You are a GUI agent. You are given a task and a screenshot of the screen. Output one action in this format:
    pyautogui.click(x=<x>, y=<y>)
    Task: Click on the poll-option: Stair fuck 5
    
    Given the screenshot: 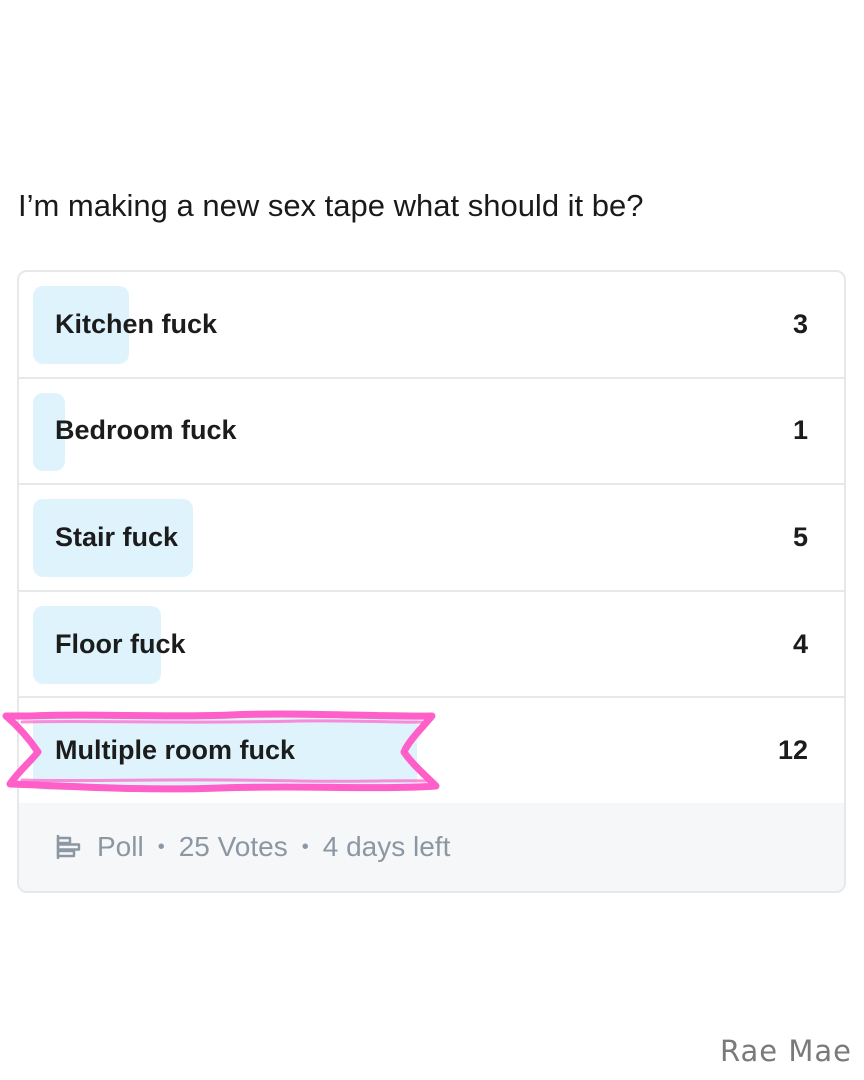 What is the action you would take?
    pyautogui.click(x=431, y=538)
    